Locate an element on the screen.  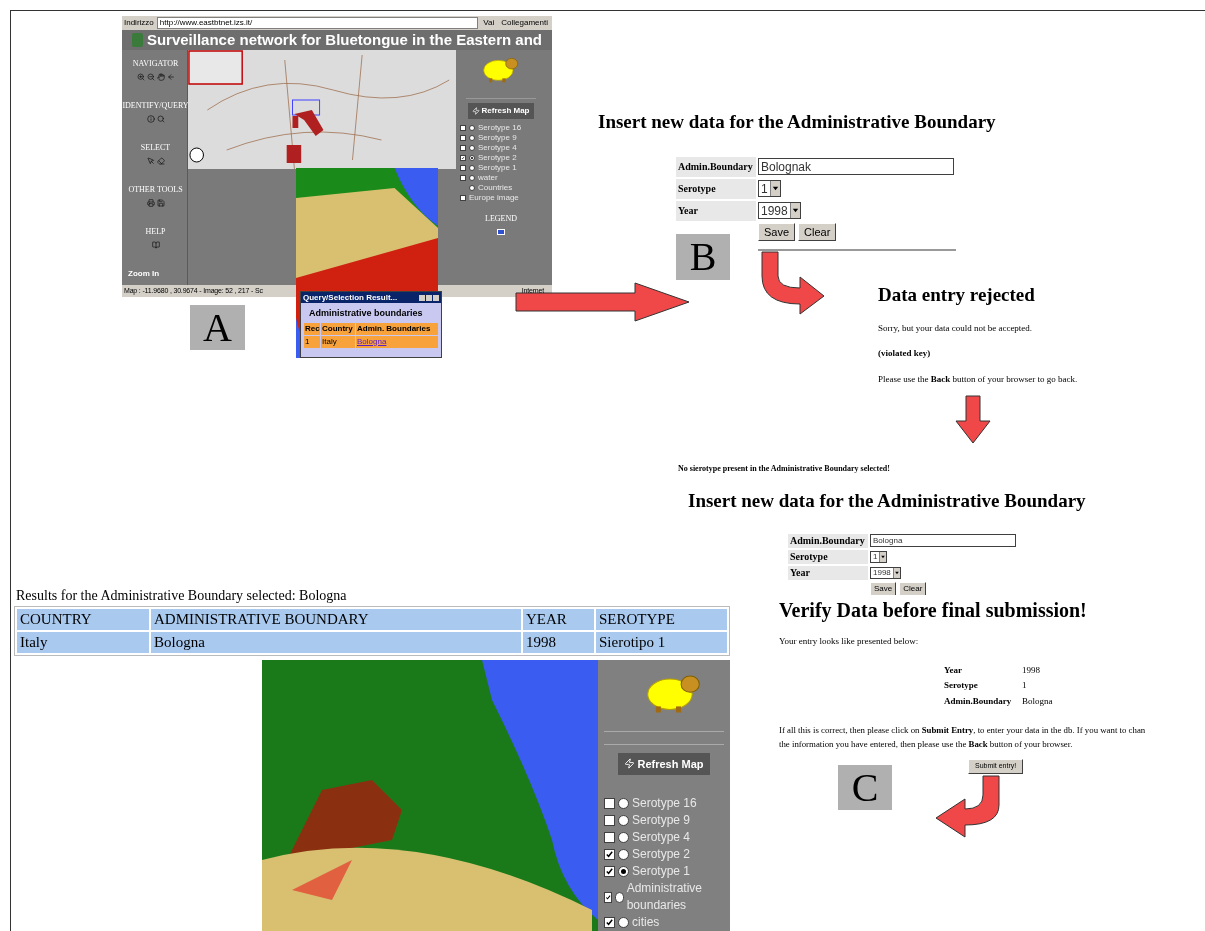
layer-label: Countries is located at coordinates (495, 188).